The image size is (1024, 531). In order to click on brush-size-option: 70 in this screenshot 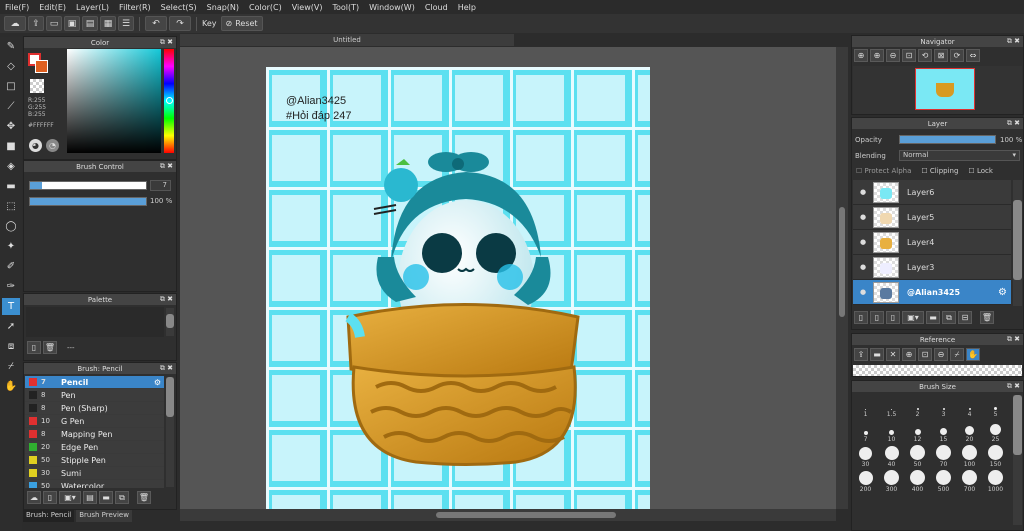, I will do `click(943, 456)`.